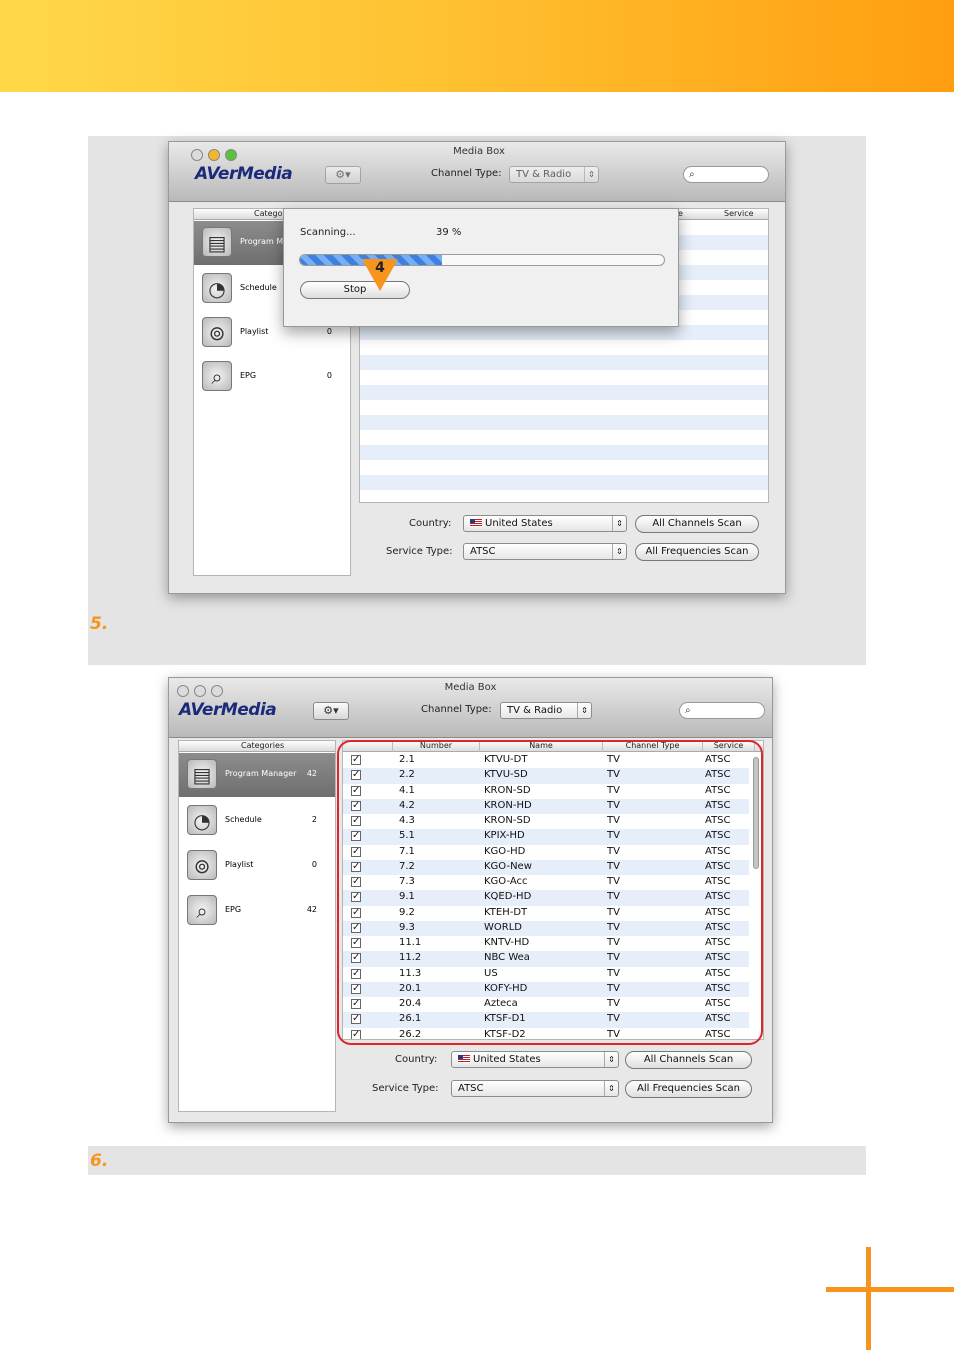 Image resolution: width=954 pixels, height=1350 pixels. Describe the element at coordinates (99, 1161) in the screenshot. I see `step6-number: 6.` at that location.